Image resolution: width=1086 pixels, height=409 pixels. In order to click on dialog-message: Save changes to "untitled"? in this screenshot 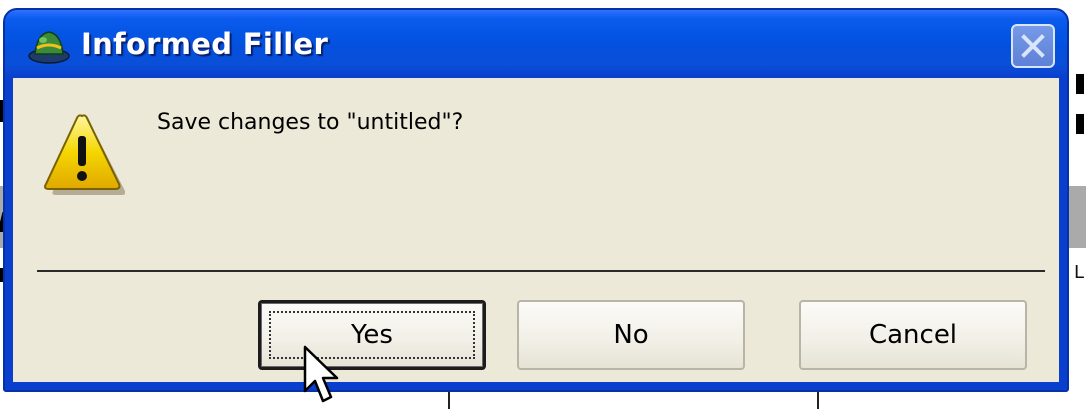, I will do `click(310, 122)`.